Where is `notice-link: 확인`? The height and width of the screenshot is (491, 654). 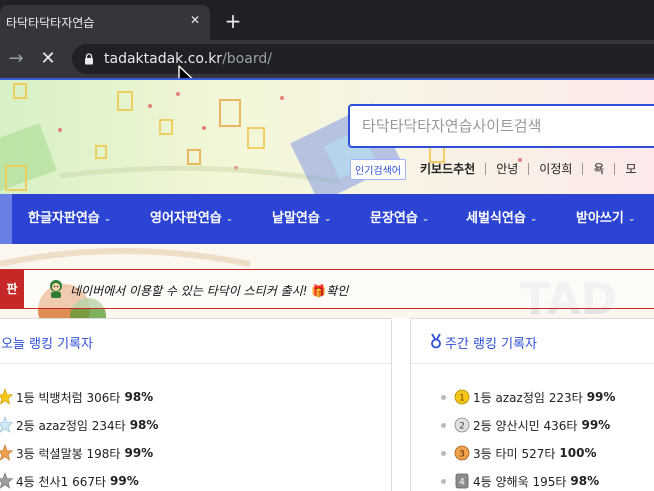 notice-link: 확인 is located at coordinates (337, 291).